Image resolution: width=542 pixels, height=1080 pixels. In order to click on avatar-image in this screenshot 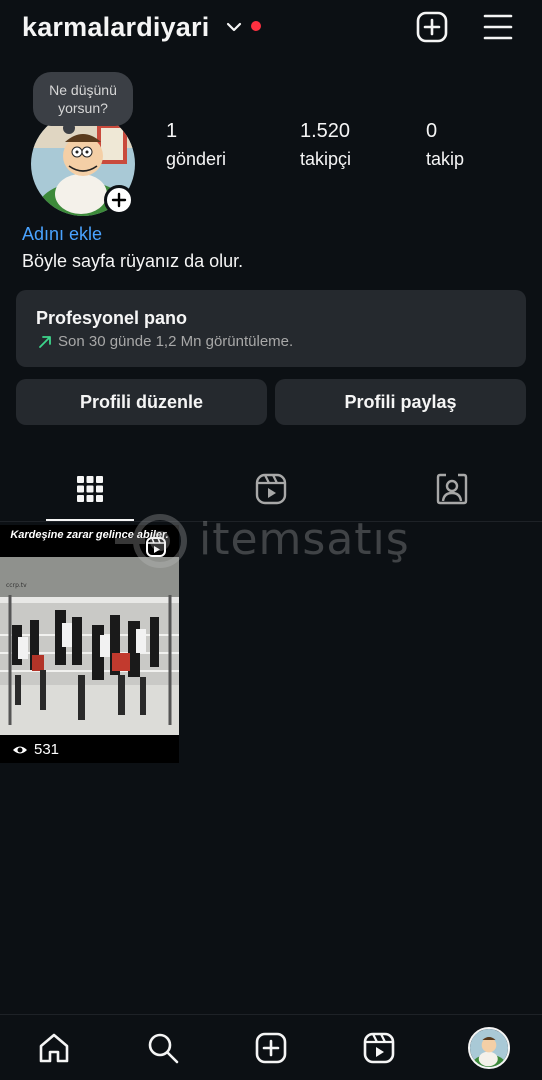, I will do `click(489, 1048)`.